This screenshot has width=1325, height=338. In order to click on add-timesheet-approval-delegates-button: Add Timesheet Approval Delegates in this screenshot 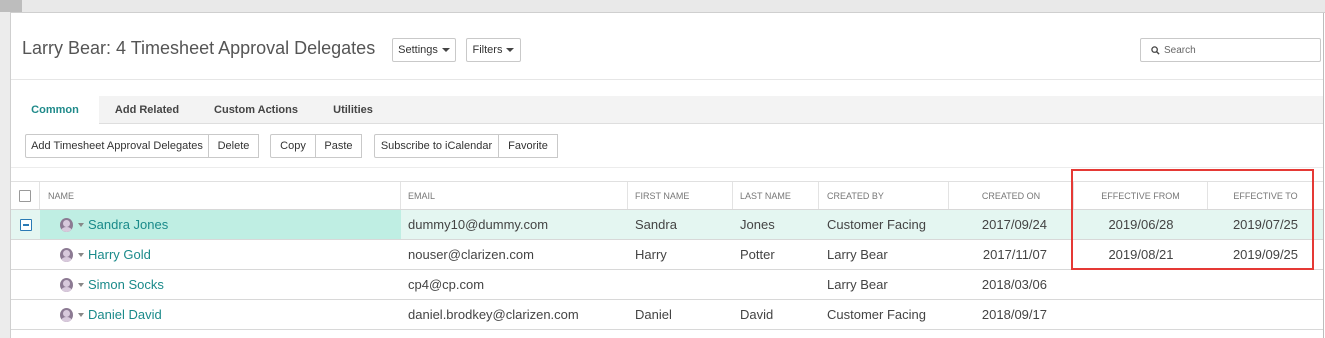, I will do `click(117, 146)`.